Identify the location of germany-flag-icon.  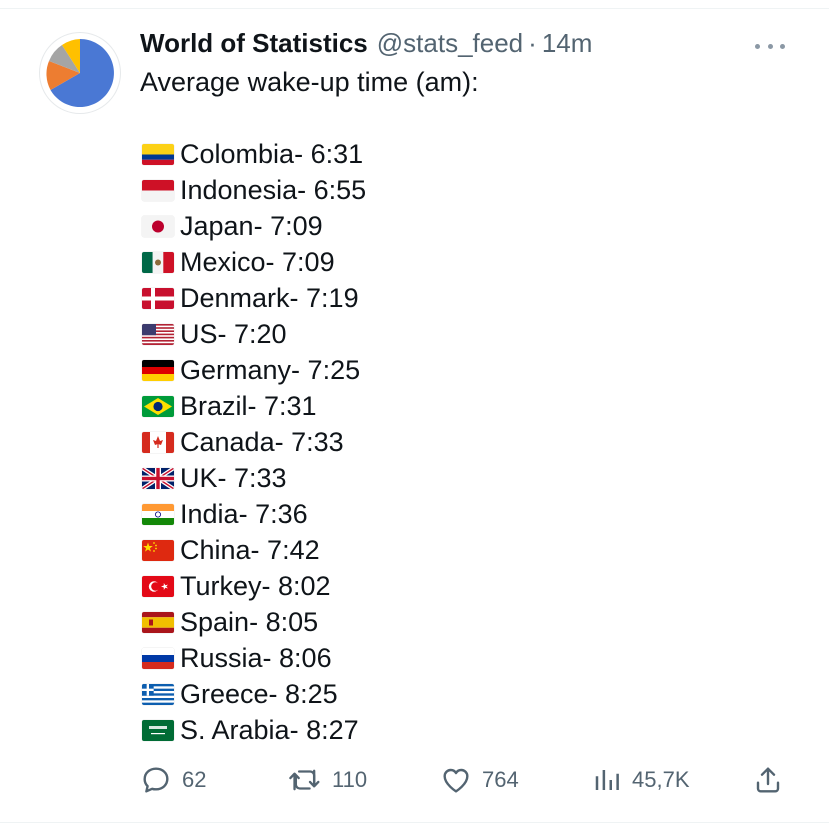
(158, 370).